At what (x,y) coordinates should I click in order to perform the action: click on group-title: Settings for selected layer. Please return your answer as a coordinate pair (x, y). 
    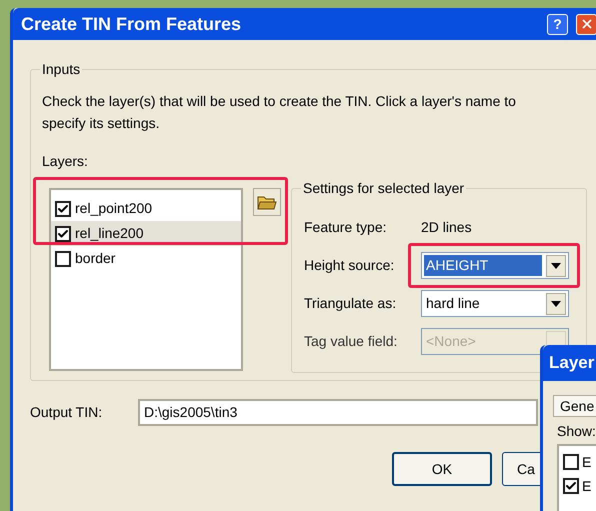
    Looking at the image, I should click on (384, 188).